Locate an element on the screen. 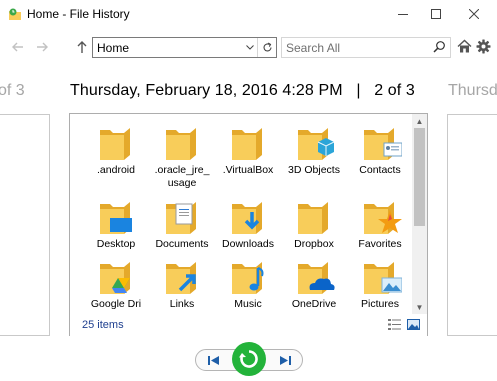 The image size is (497, 381). file-item: OneDrive is located at coordinates (314, 286).